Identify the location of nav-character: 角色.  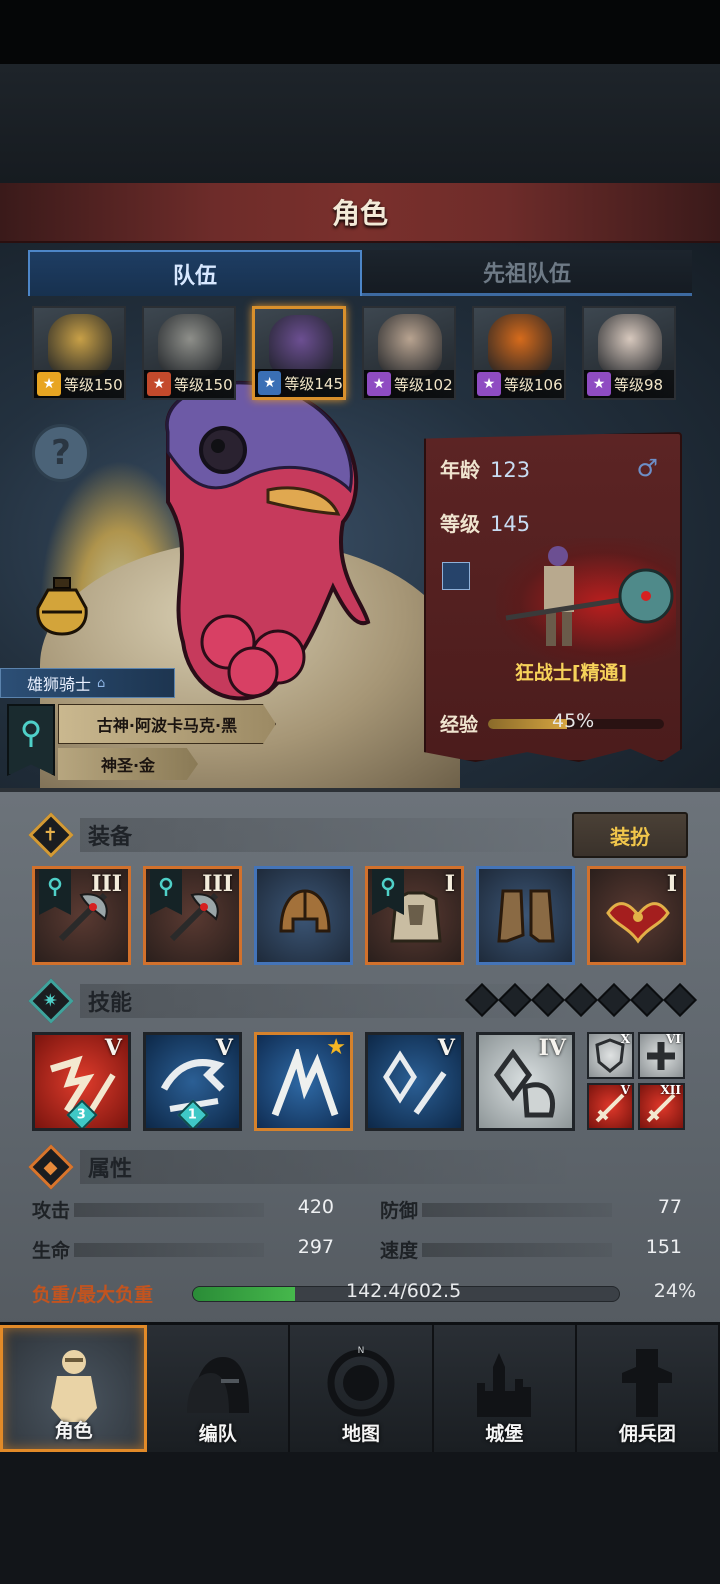
(74, 1388).